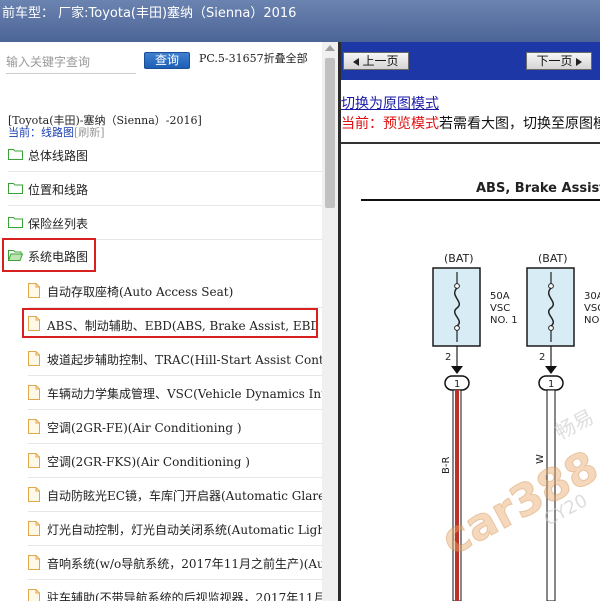  Describe the element at coordinates (58, 257) in the screenshot. I see `tree-folder-label: 系统电路图` at that location.